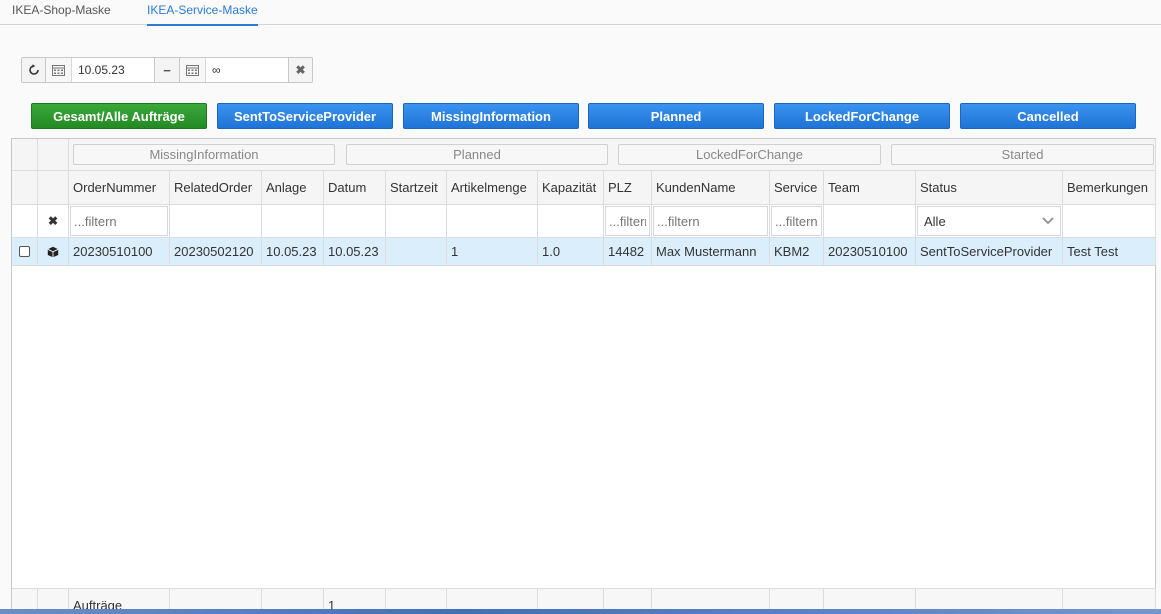 This screenshot has height=614, width=1161. What do you see at coordinates (119, 188) in the screenshot?
I see `column-header-ordernummer: OrderNummer` at bounding box center [119, 188].